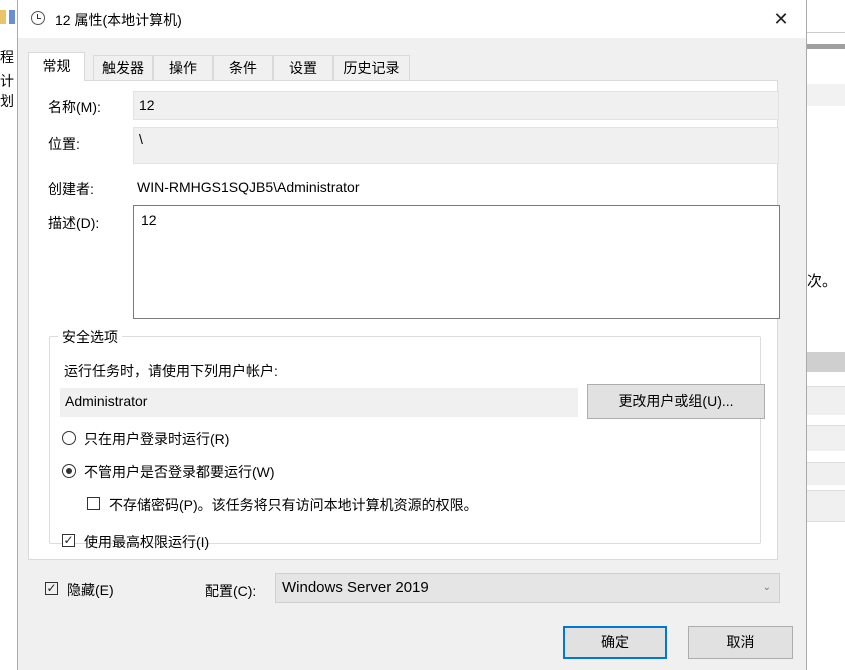 The image size is (845, 670). What do you see at coordinates (456, 105) in the screenshot?
I see `name-field: 12` at bounding box center [456, 105].